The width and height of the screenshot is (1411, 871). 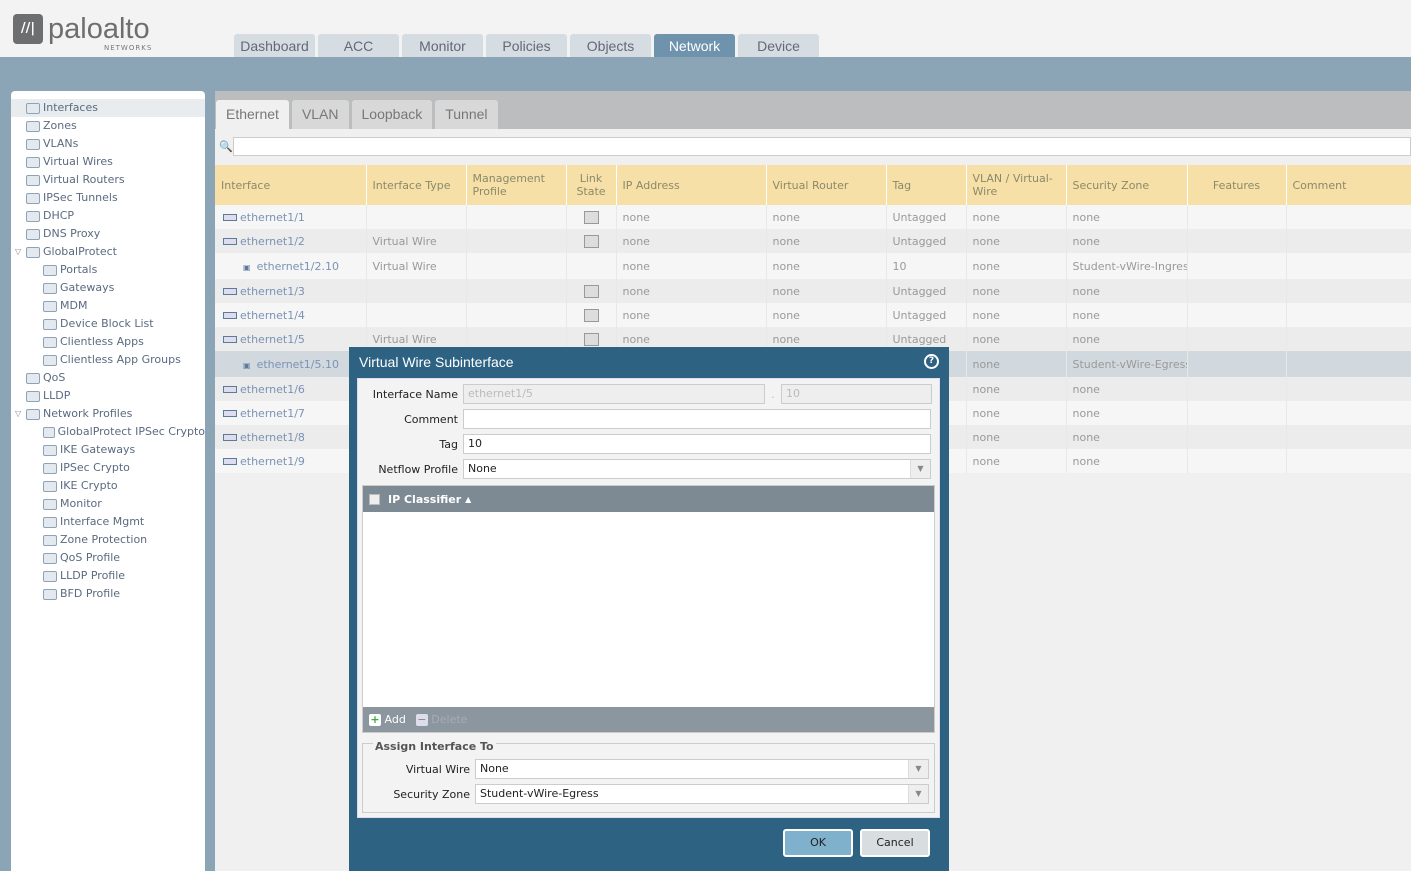 I want to click on filter-input, so click(x=822, y=146).